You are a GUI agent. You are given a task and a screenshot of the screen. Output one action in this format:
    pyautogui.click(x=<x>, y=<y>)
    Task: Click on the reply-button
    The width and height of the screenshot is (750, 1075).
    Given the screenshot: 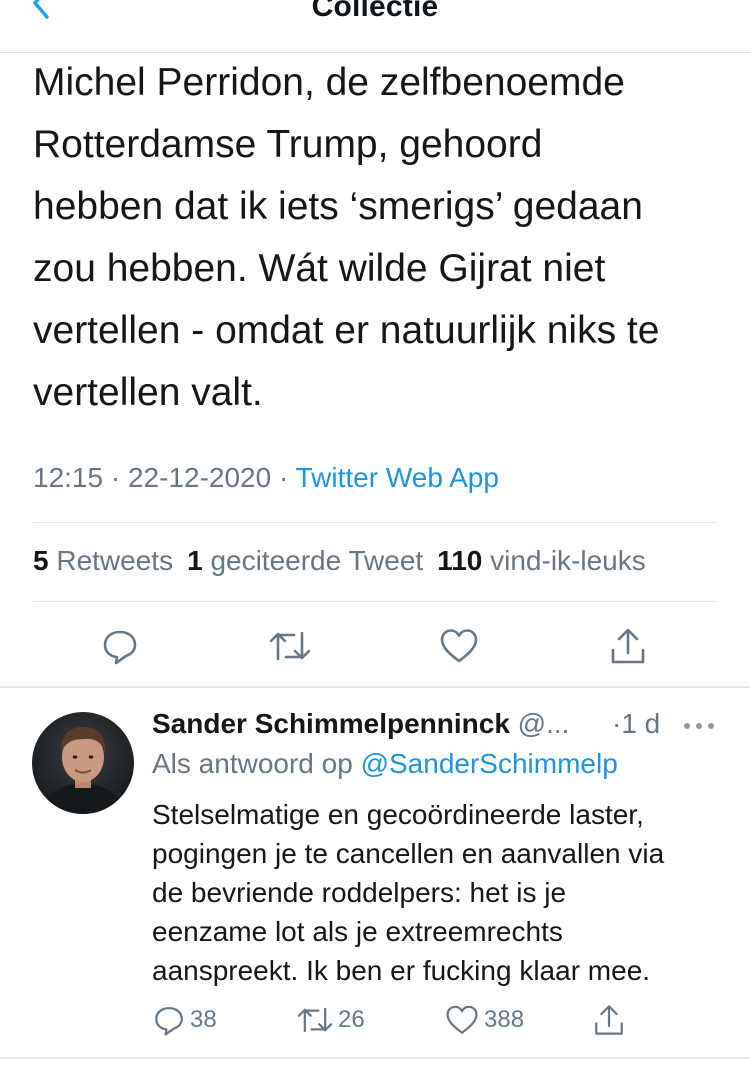 What is the action you would take?
    pyautogui.click(x=120, y=646)
    